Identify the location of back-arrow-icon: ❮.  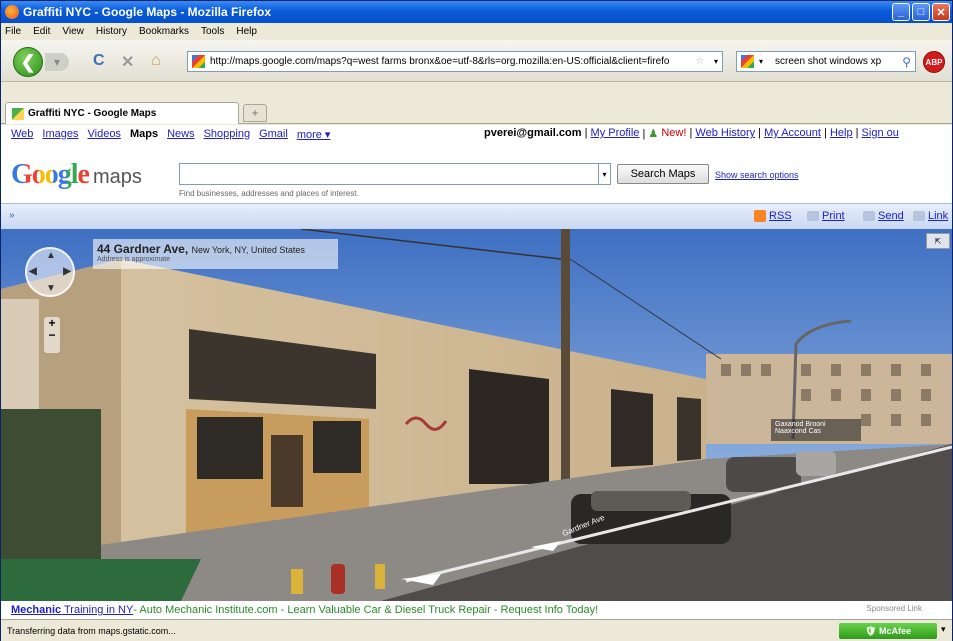
(28, 61).